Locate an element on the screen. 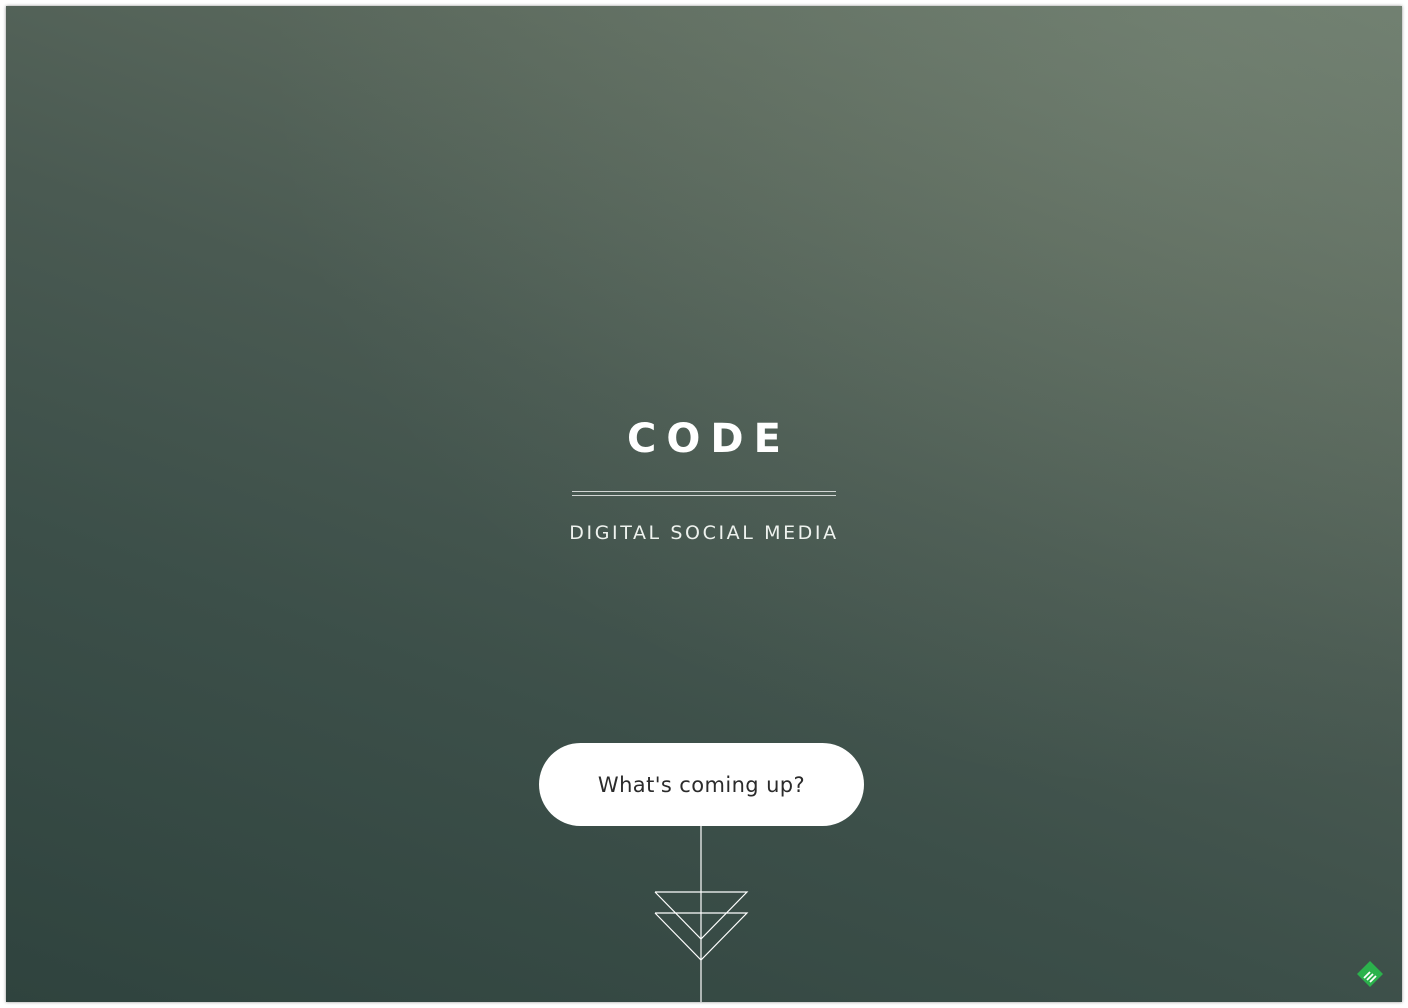  site-title: CODE is located at coordinates (709, 439).